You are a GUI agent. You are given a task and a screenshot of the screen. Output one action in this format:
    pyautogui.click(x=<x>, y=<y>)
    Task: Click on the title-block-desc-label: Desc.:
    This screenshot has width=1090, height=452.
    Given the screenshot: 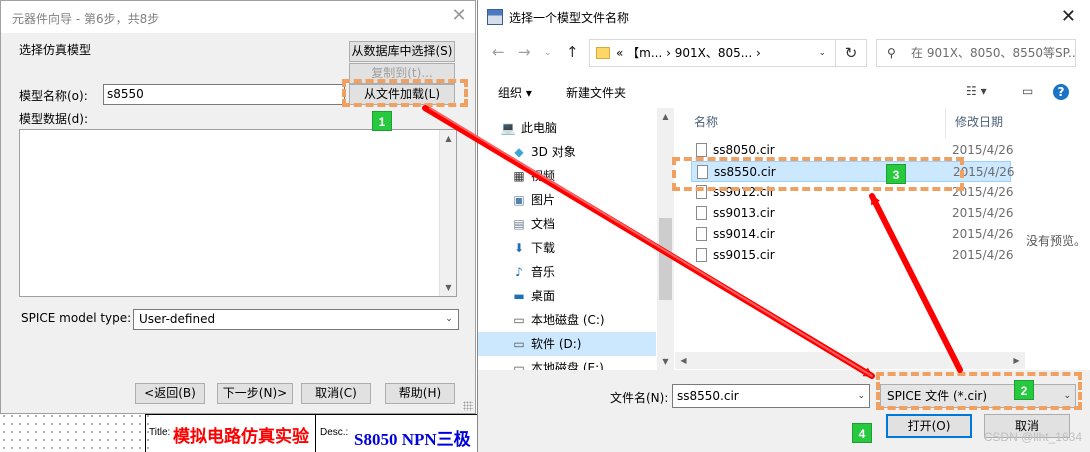 What is the action you would take?
    pyautogui.click(x=334, y=432)
    